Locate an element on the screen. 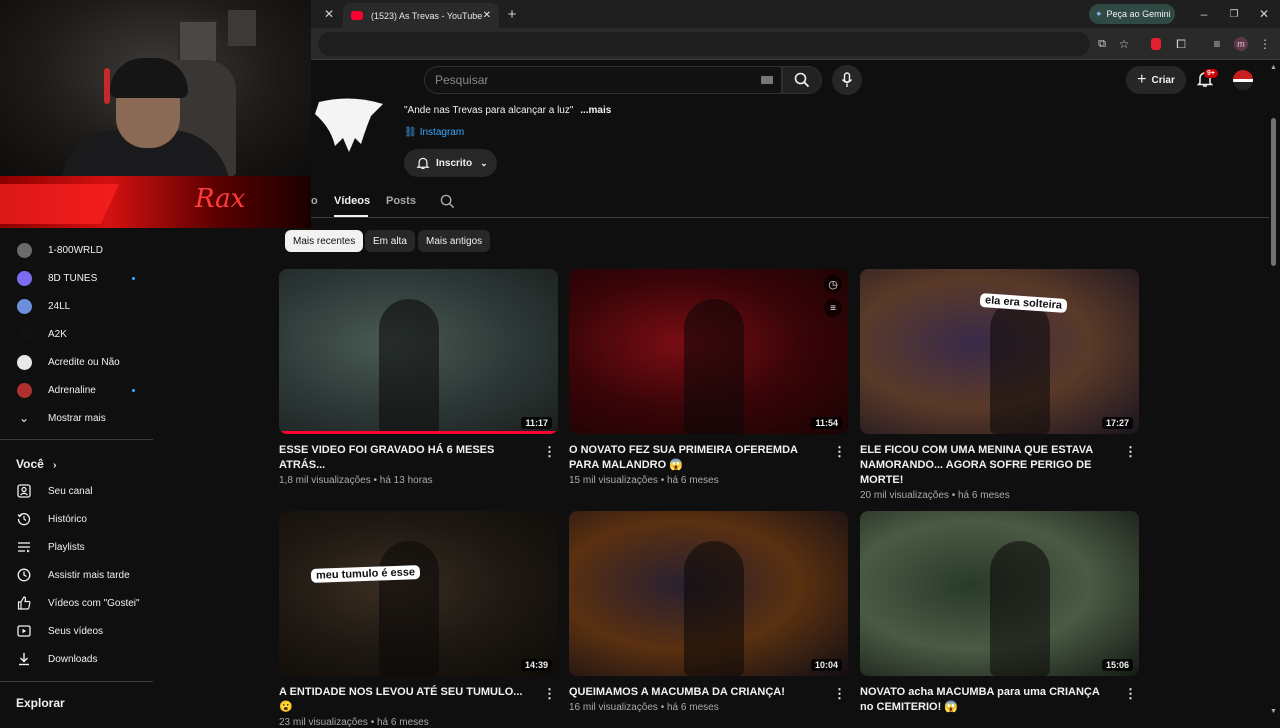 The width and height of the screenshot is (1280, 728). video-meta: 15 mil visualizações • há 6 meses is located at coordinates (708, 480).